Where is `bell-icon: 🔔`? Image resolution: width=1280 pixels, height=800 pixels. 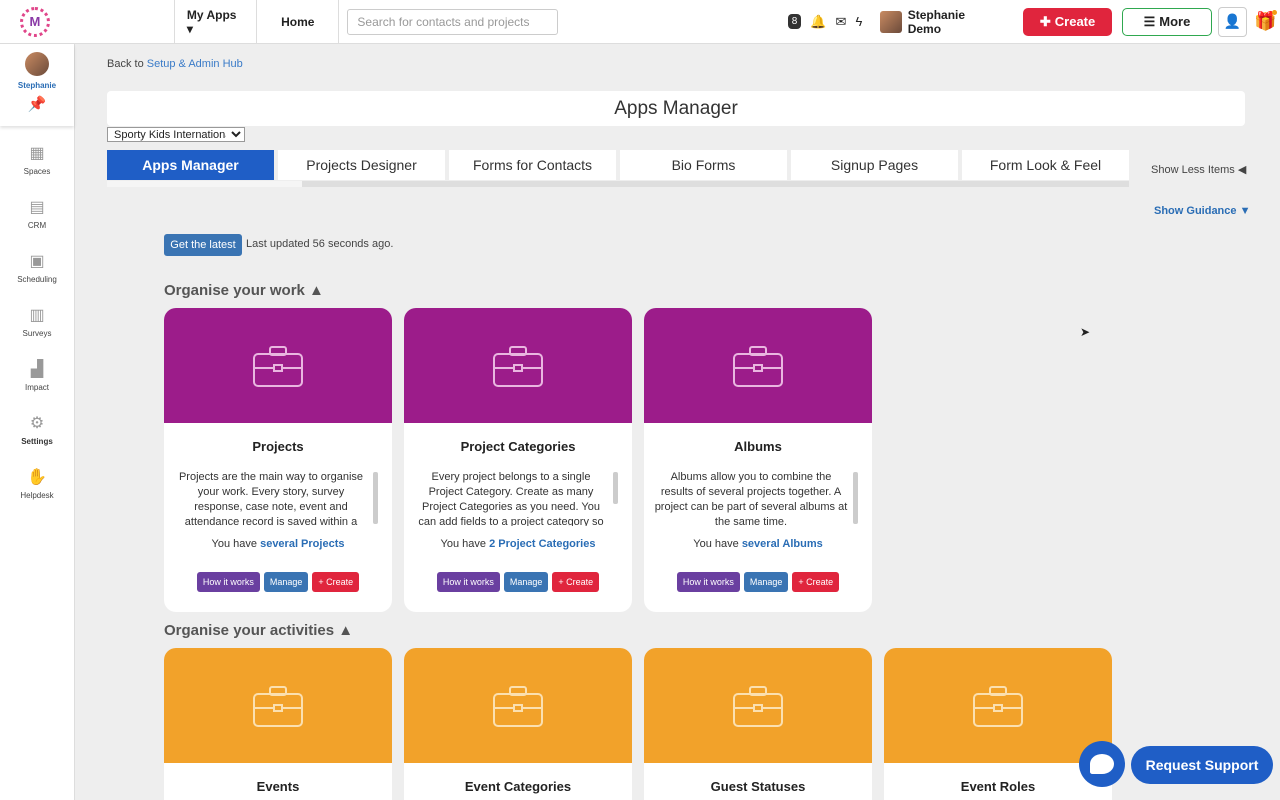 bell-icon: 🔔 is located at coordinates (818, 22).